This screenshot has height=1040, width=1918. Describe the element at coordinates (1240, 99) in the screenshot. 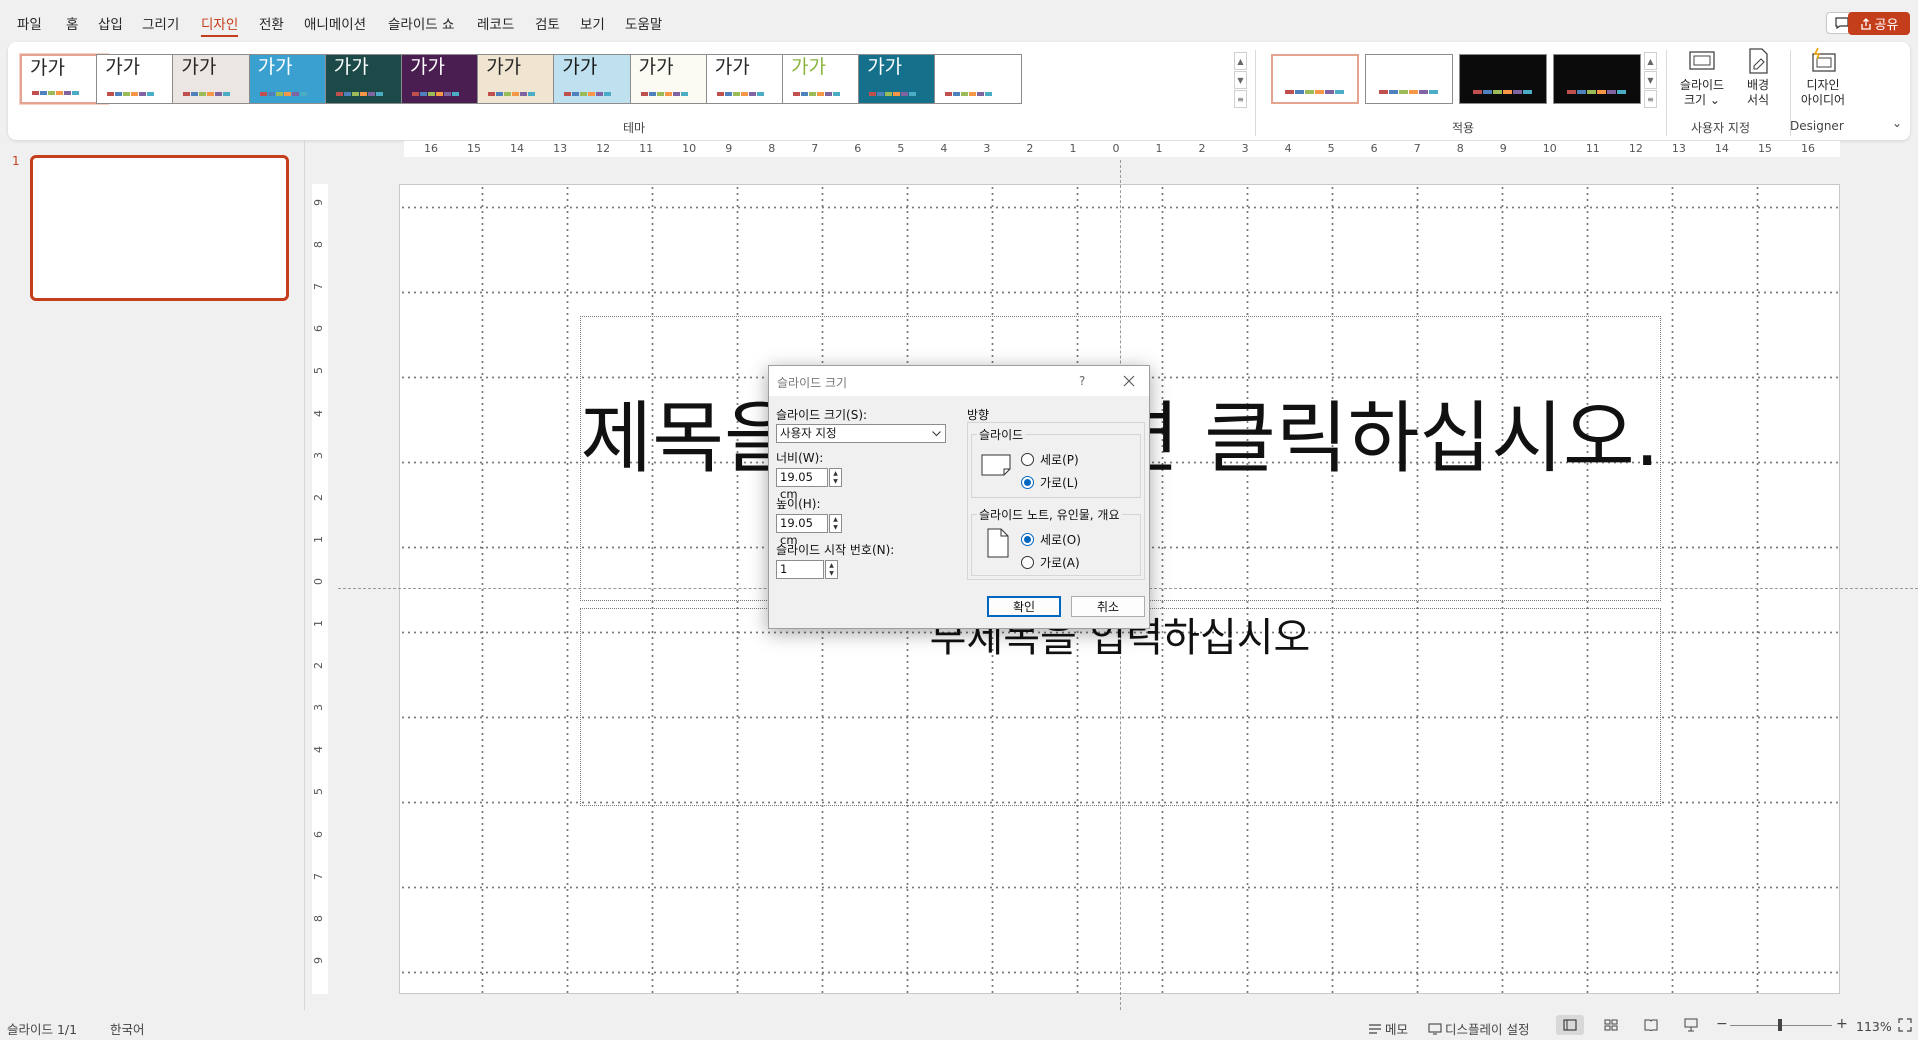

I see `gallery-more: ≡` at that location.